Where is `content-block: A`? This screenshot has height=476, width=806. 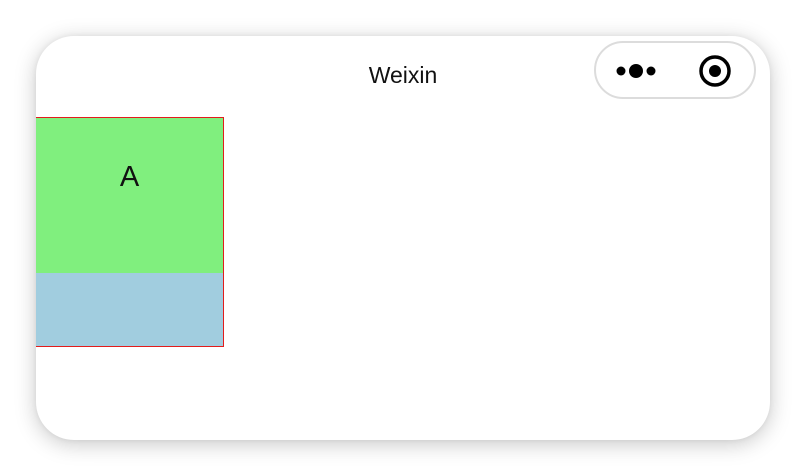 content-block: A is located at coordinates (130, 232).